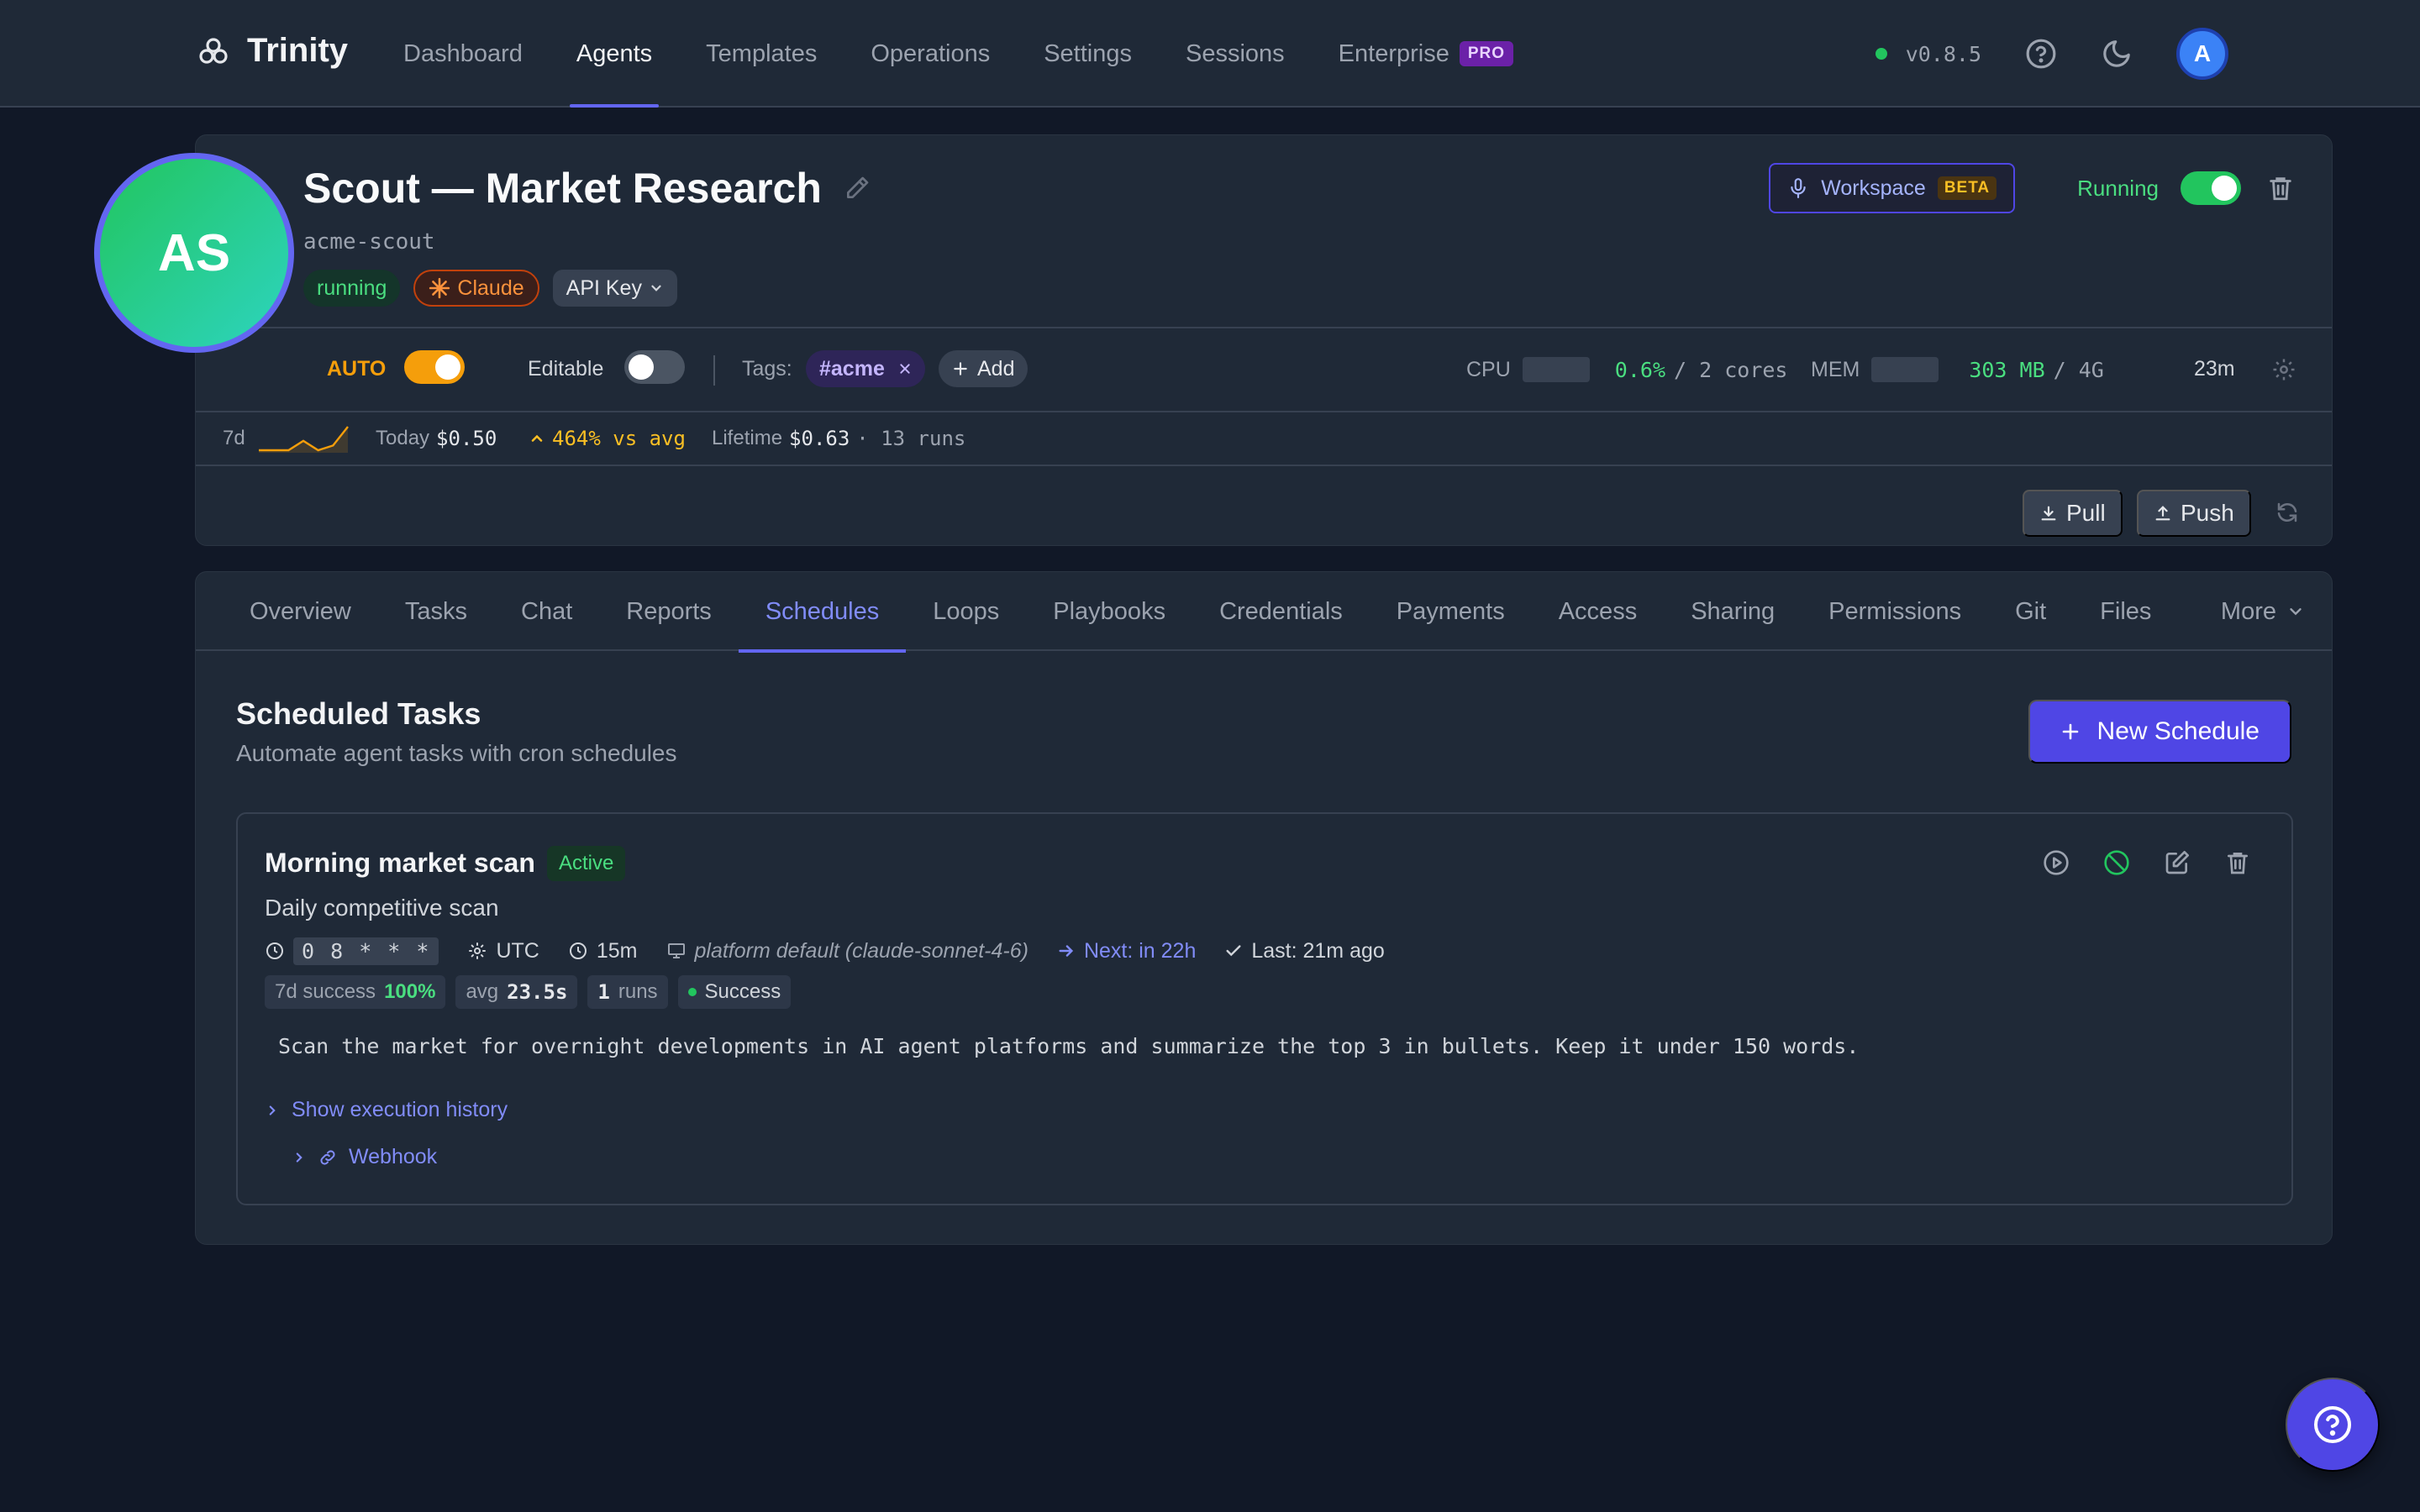 The image size is (2420, 1512). I want to click on new-schedule-button: New Schedule, so click(2159, 732).